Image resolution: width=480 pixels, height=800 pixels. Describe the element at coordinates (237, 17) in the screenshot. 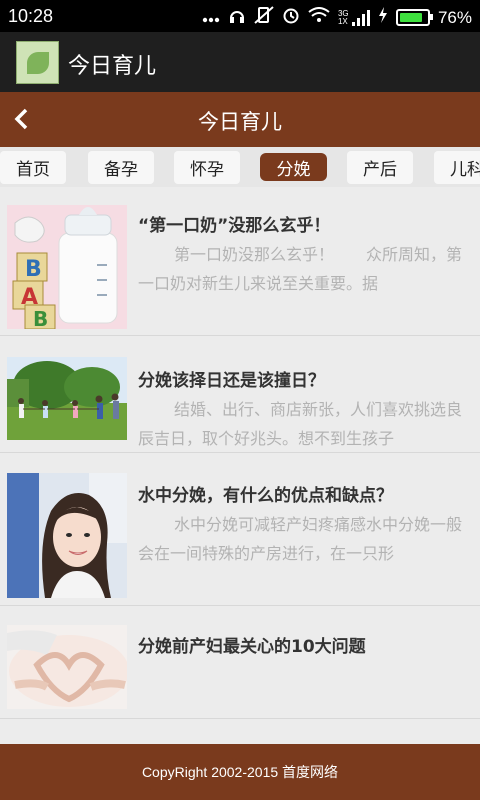

I see `headset-icon` at that location.